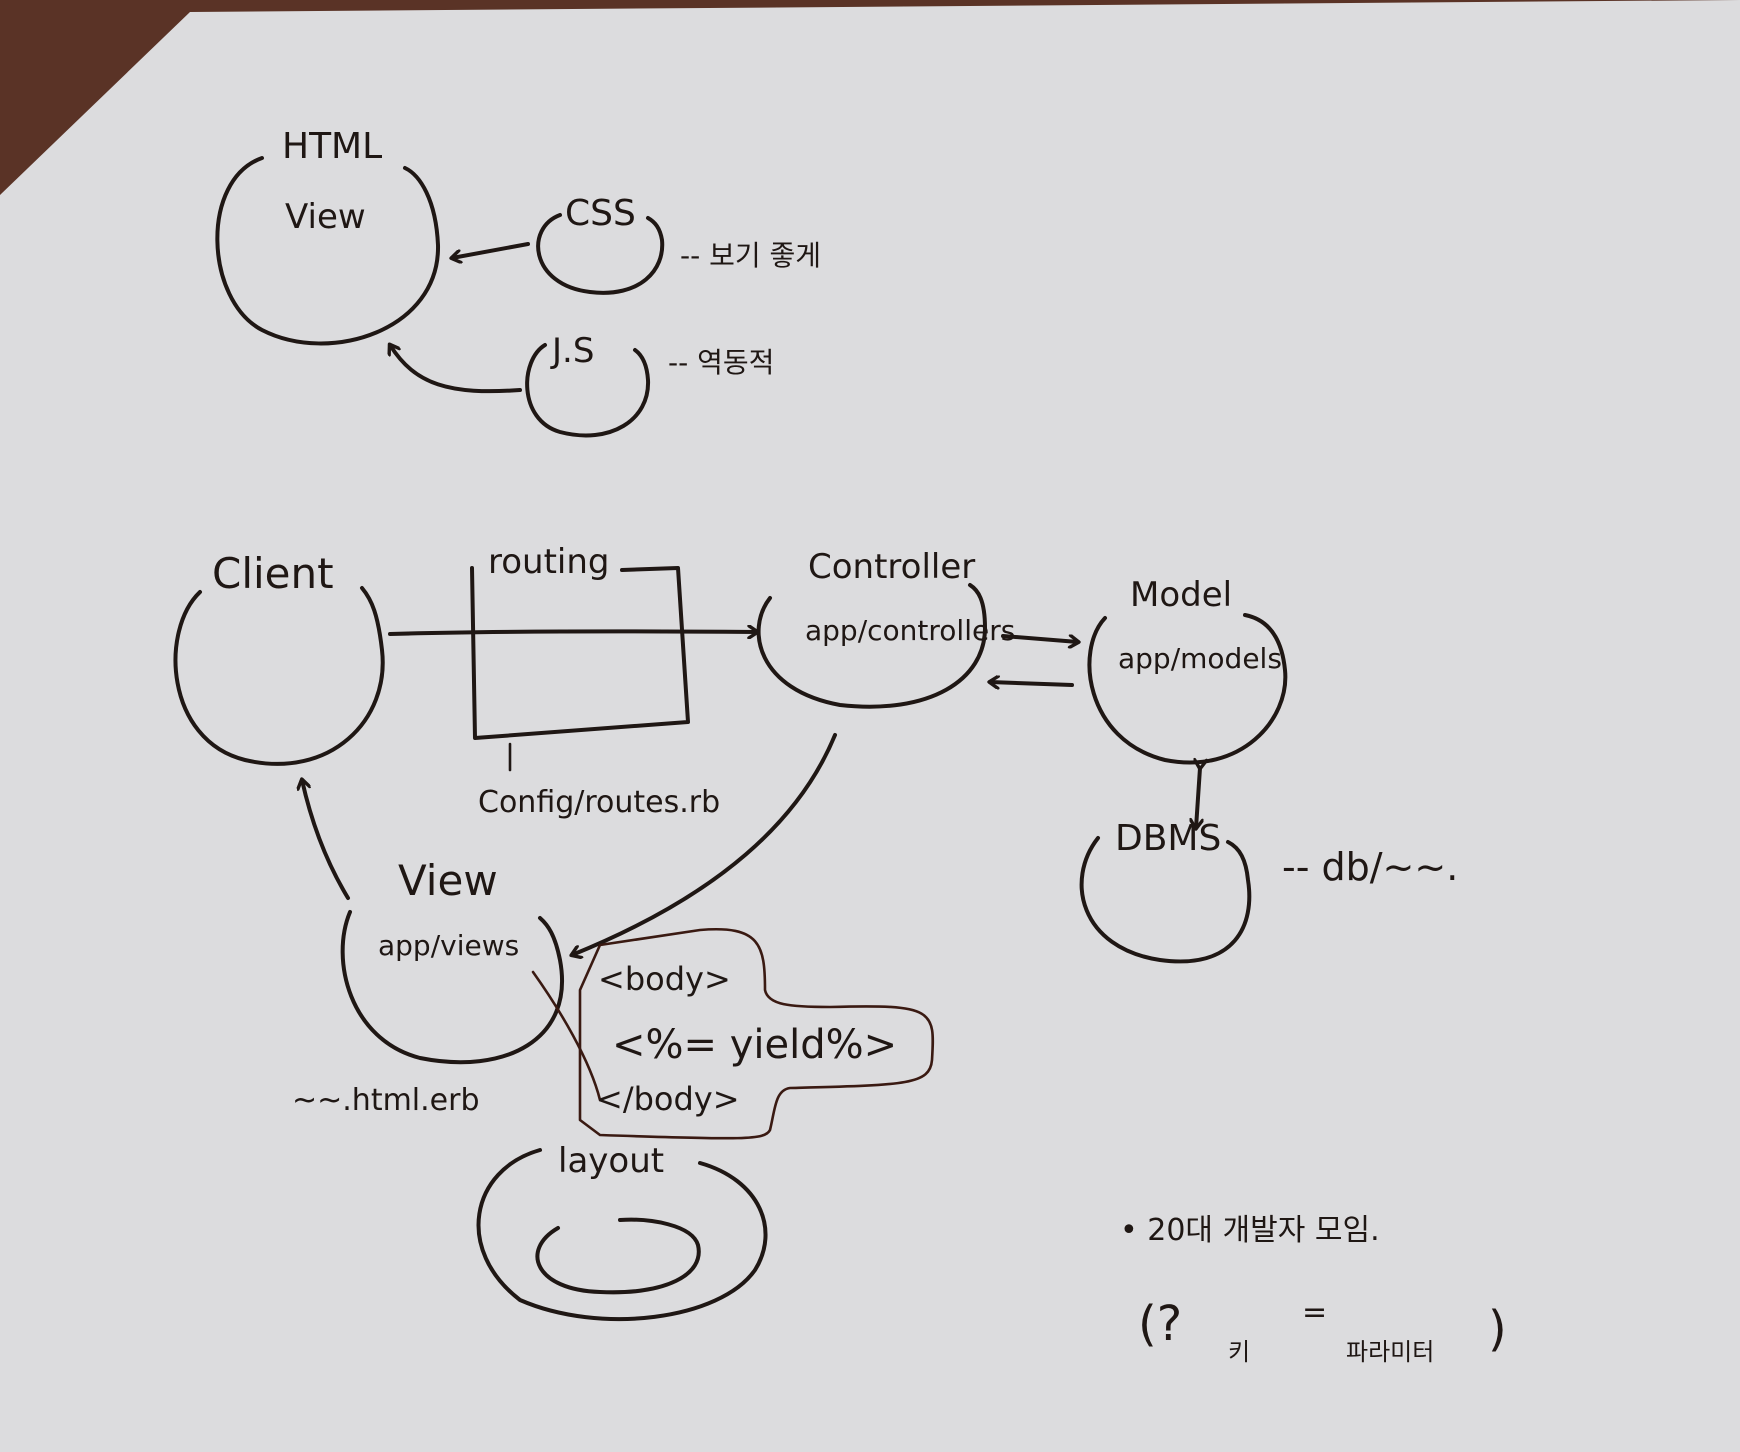  I want to click on model-label: Model, so click(1181, 595).